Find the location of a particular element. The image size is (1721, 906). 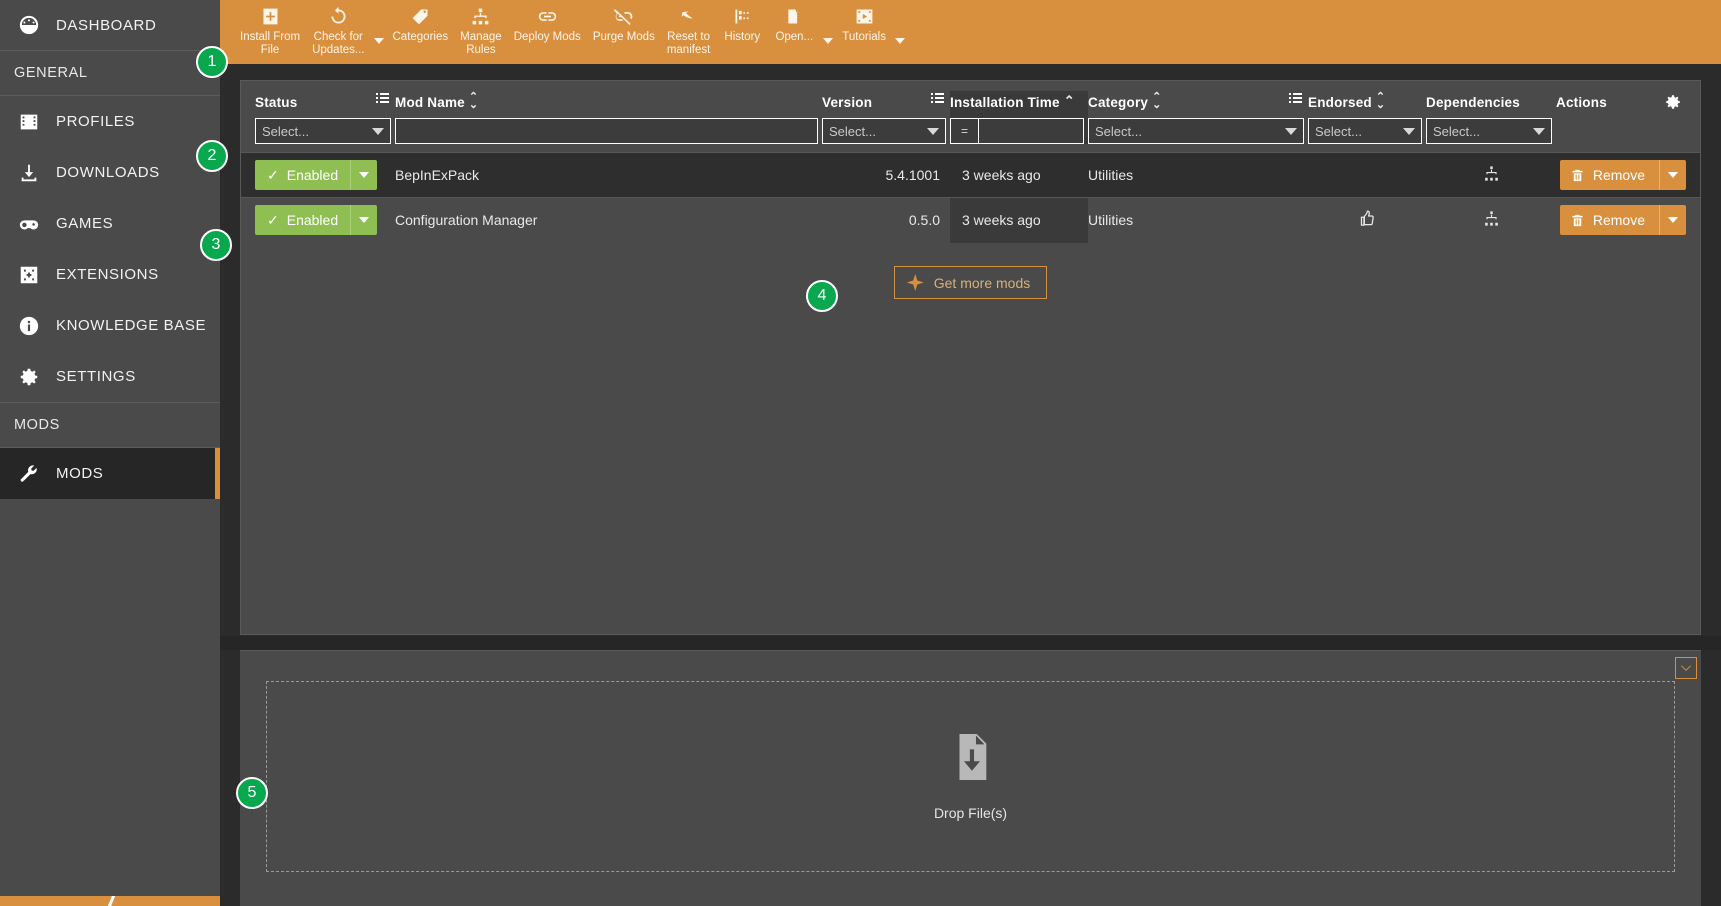

toolbar-deploy-mods-button: Deploy Mods is located at coordinates (547, 32).